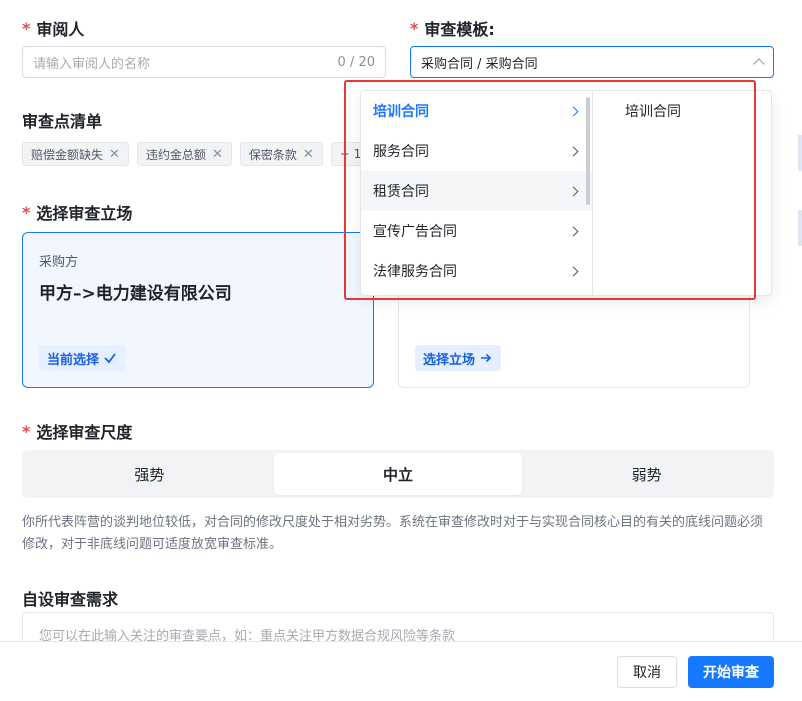 This screenshot has height=701, width=802. What do you see at coordinates (449, 360) in the screenshot?
I see `select-stance-label: 选择立场` at bounding box center [449, 360].